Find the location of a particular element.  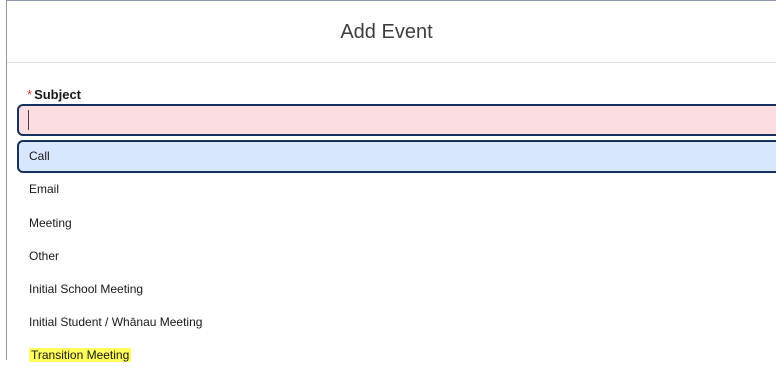

option-initial-school-meeting: Initial School Meeting is located at coordinates (396, 289).